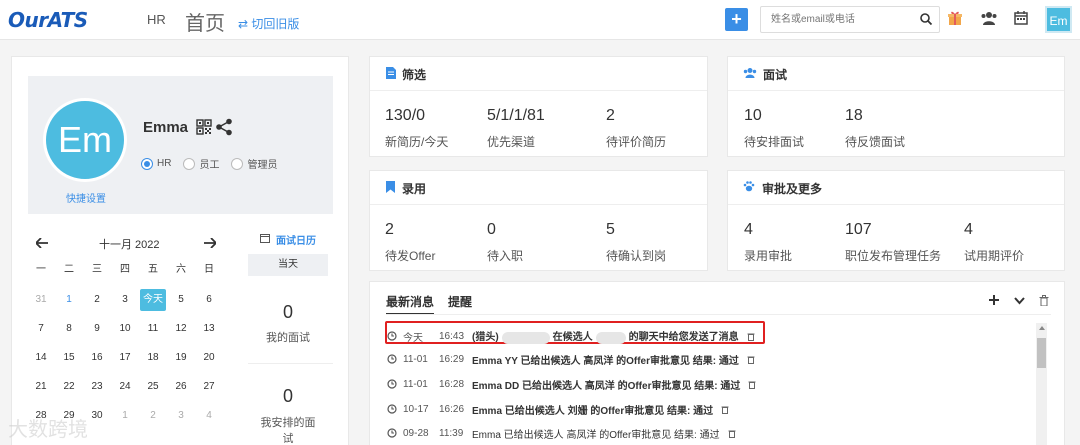  Describe the element at coordinates (209, 300) in the screenshot. I see `calendar-day: 6` at that location.